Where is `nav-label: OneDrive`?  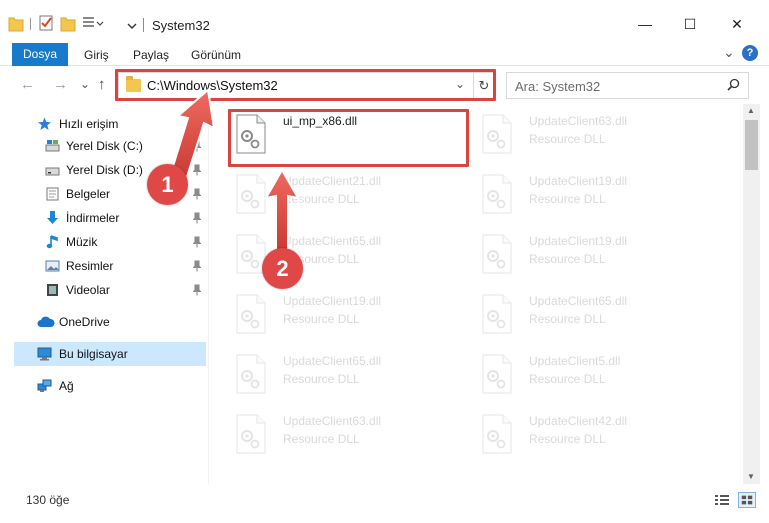
nav-label: OneDrive is located at coordinates (84, 322).